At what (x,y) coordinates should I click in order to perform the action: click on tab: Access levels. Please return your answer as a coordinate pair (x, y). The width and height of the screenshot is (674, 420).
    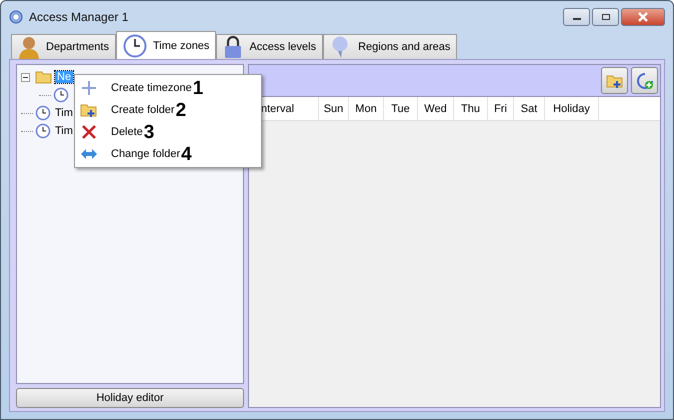
    Looking at the image, I should click on (270, 46).